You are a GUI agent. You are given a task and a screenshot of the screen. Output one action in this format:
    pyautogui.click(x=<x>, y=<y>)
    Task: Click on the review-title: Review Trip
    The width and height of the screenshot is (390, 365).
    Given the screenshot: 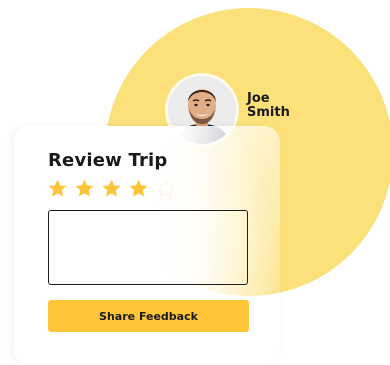 What is the action you would take?
    pyautogui.click(x=108, y=160)
    